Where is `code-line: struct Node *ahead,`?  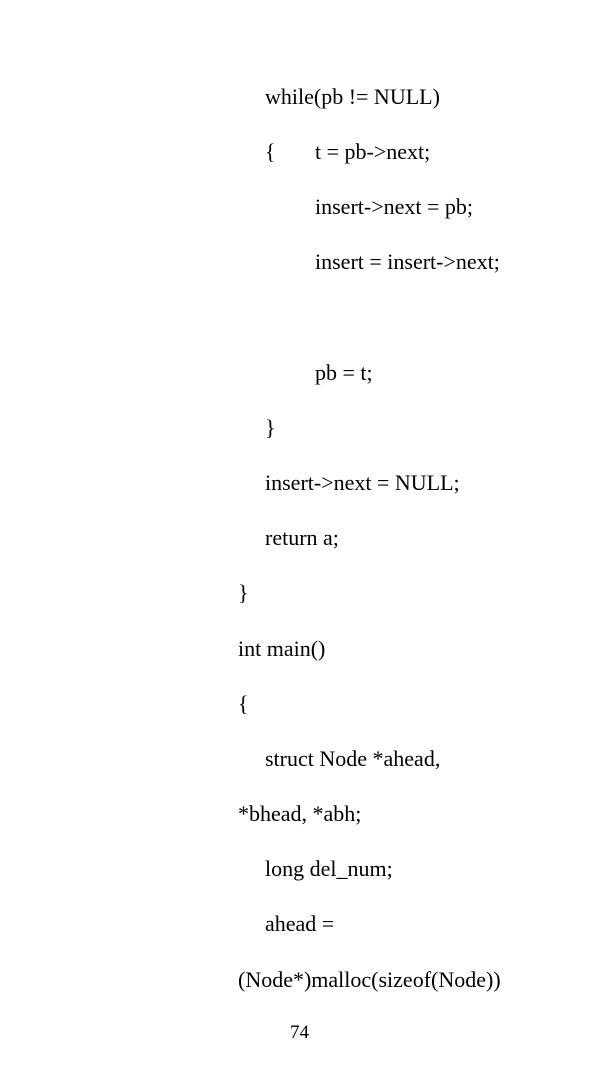
code-line: struct Node *ahead, is located at coordinates (353, 758).